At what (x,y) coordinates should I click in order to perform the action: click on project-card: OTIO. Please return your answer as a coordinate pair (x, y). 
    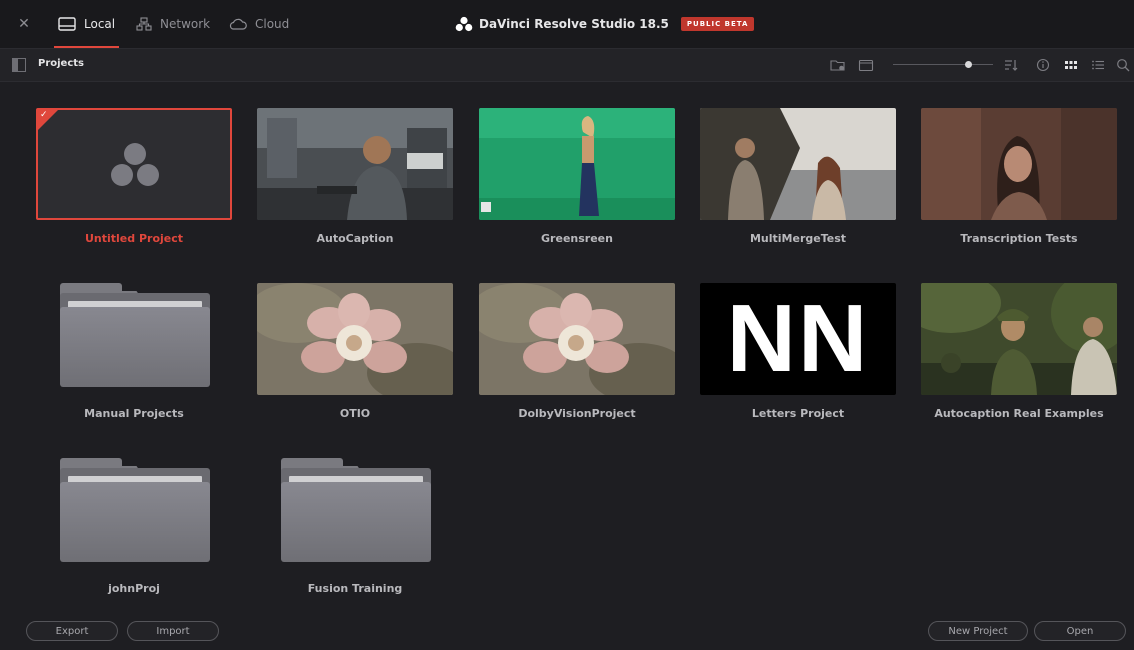
    Looking at the image, I should click on (355, 351).